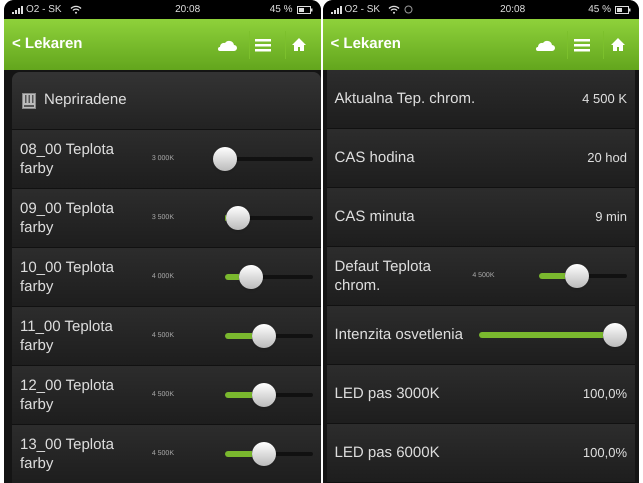  I want to click on row-label: CAS minuta, so click(374, 216).